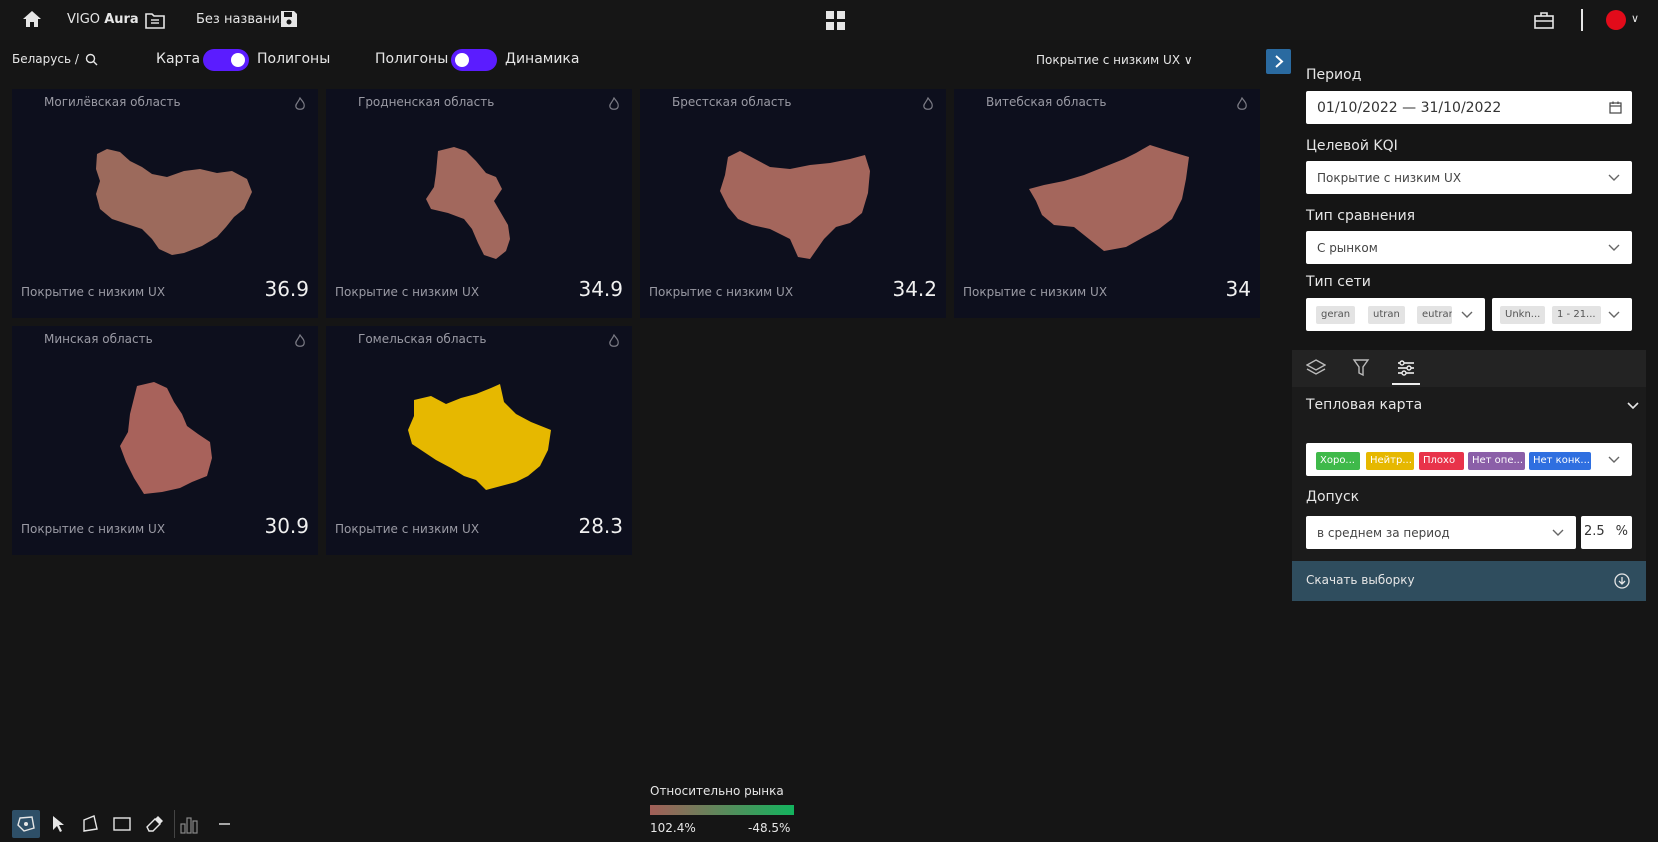 Image resolution: width=1658 pixels, height=842 pixels. What do you see at coordinates (1469, 247) in the screenshot?
I see `comparison-select: С рынком` at bounding box center [1469, 247].